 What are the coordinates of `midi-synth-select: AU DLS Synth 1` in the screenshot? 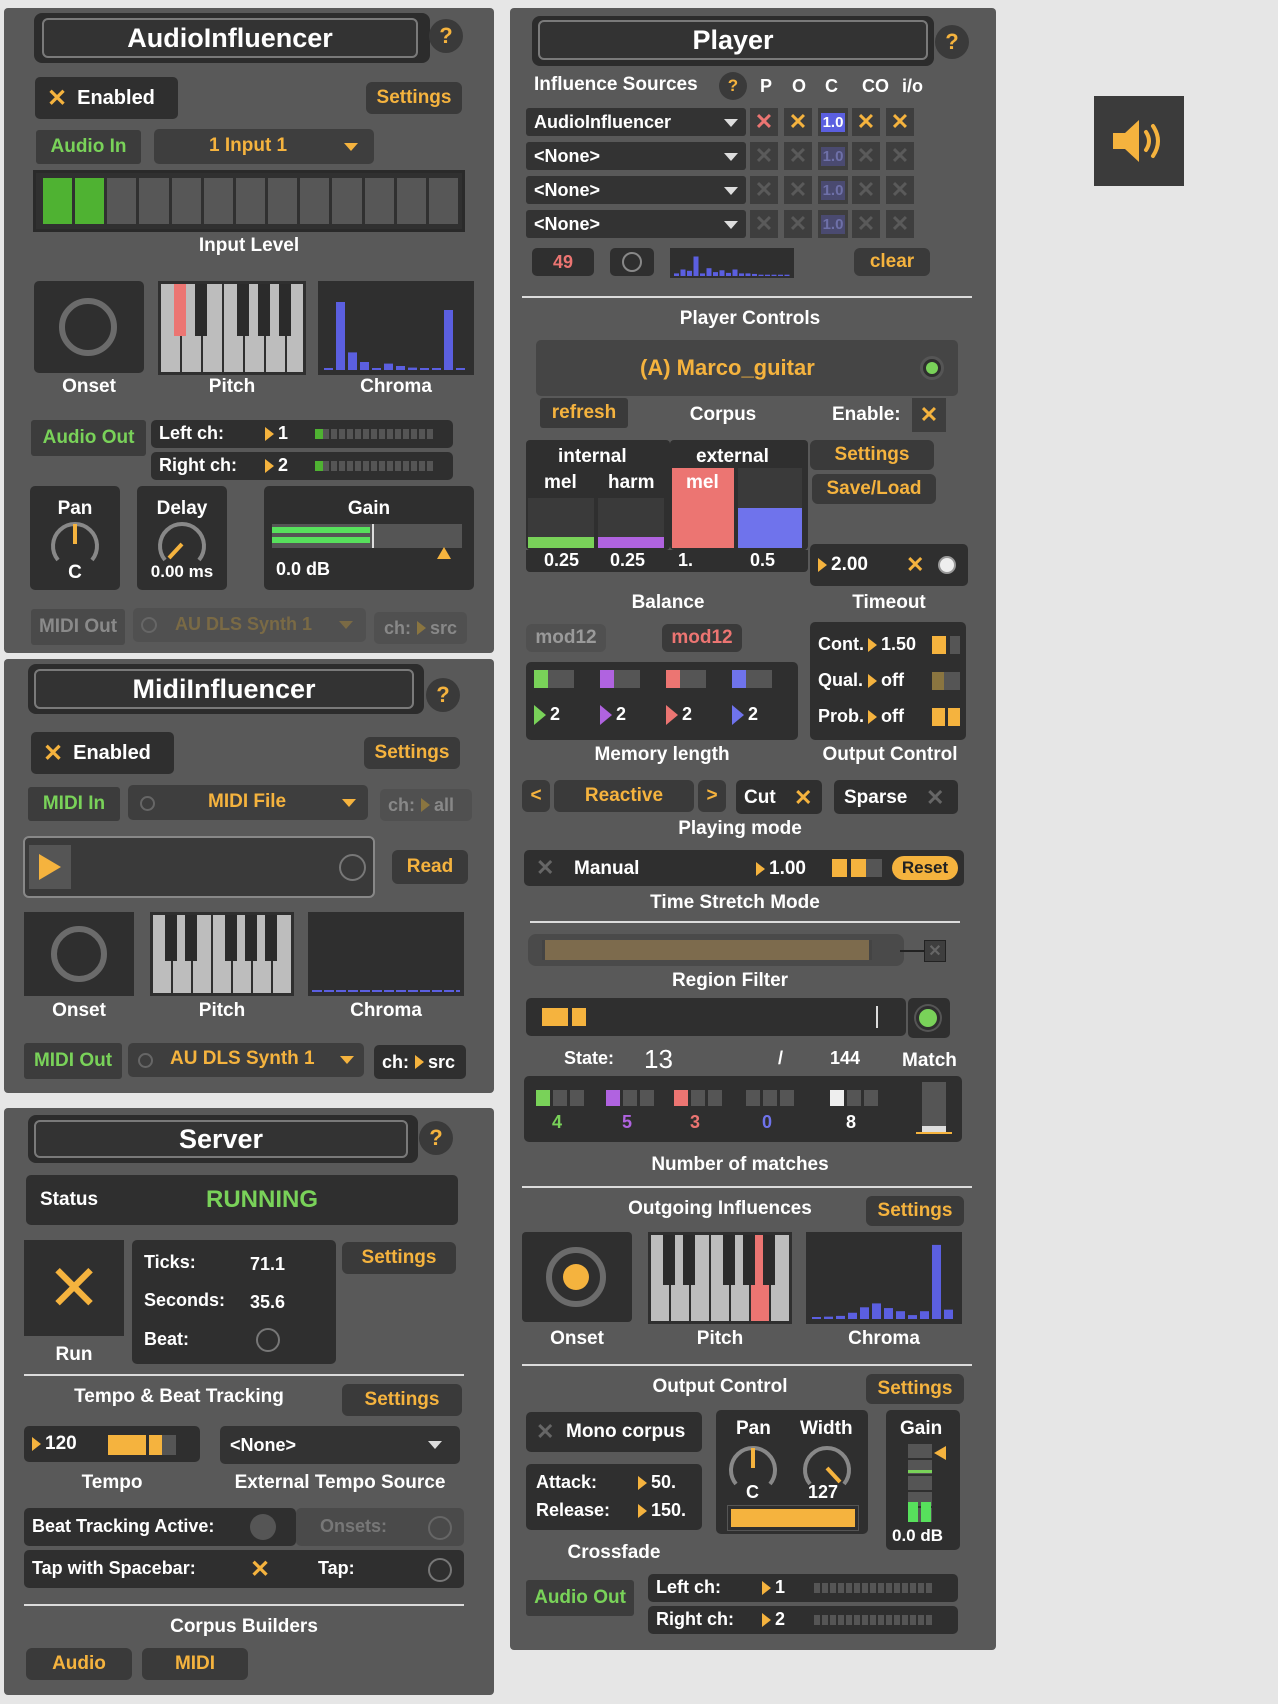 It's located at (246, 1060).